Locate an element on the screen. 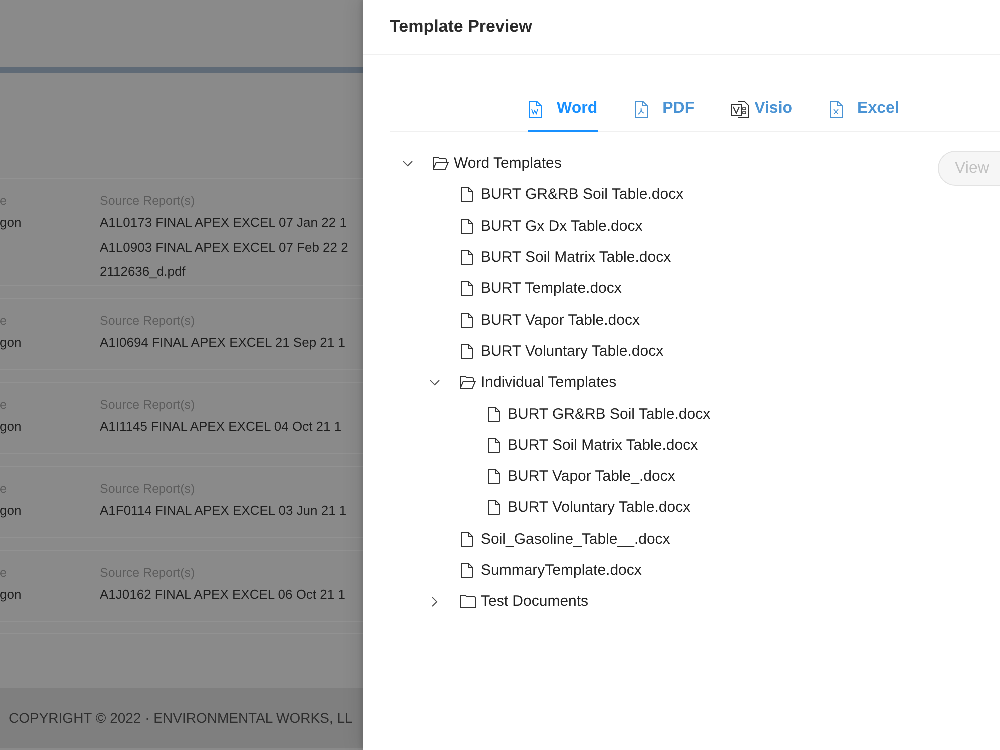 This screenshot has height=750, width=1000. source-report-text: A1I1145 FINAL APEX EXCEL 04 Oct 21 1 is located at coordinates (221, 427).